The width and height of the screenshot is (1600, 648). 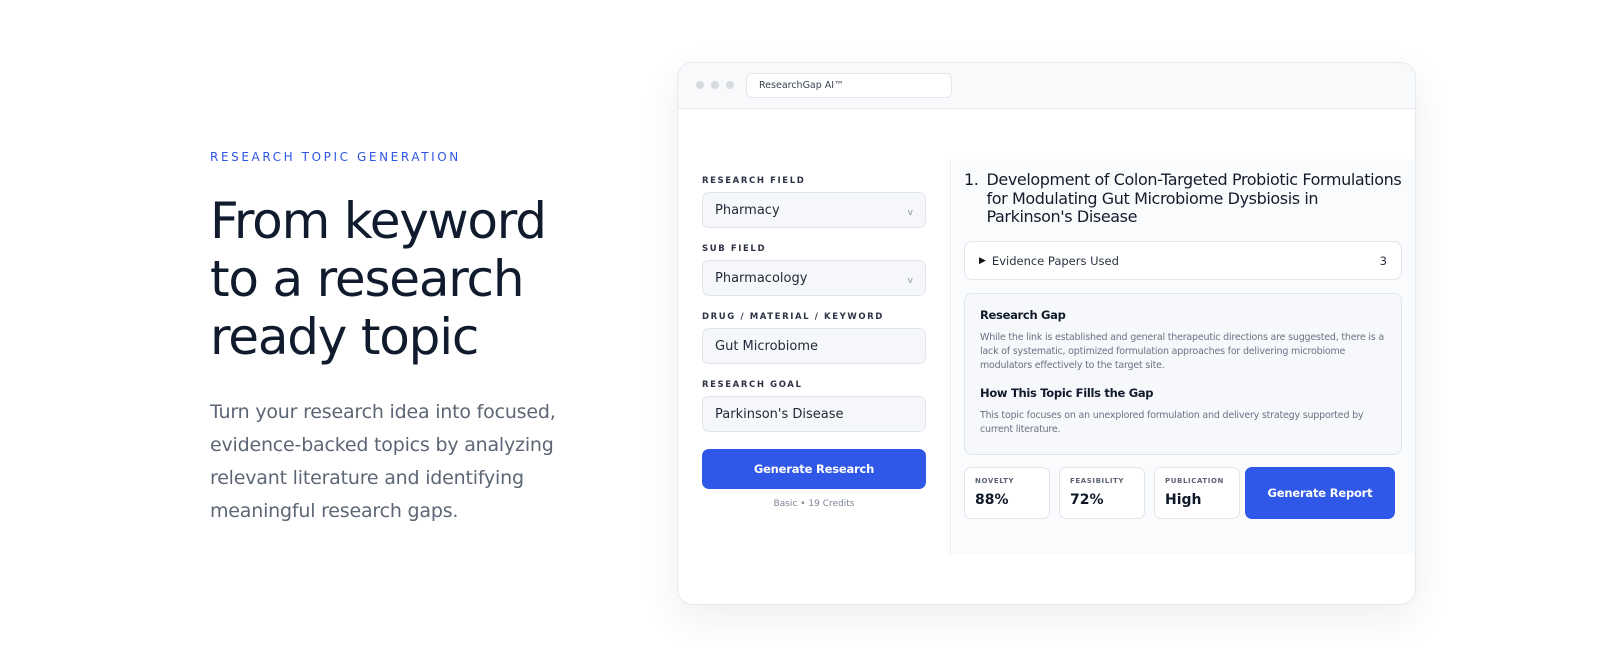 What do you see at coordinates (950, 356) in the screenshot?
I see `column-divider` at bounding box center [950, 356].